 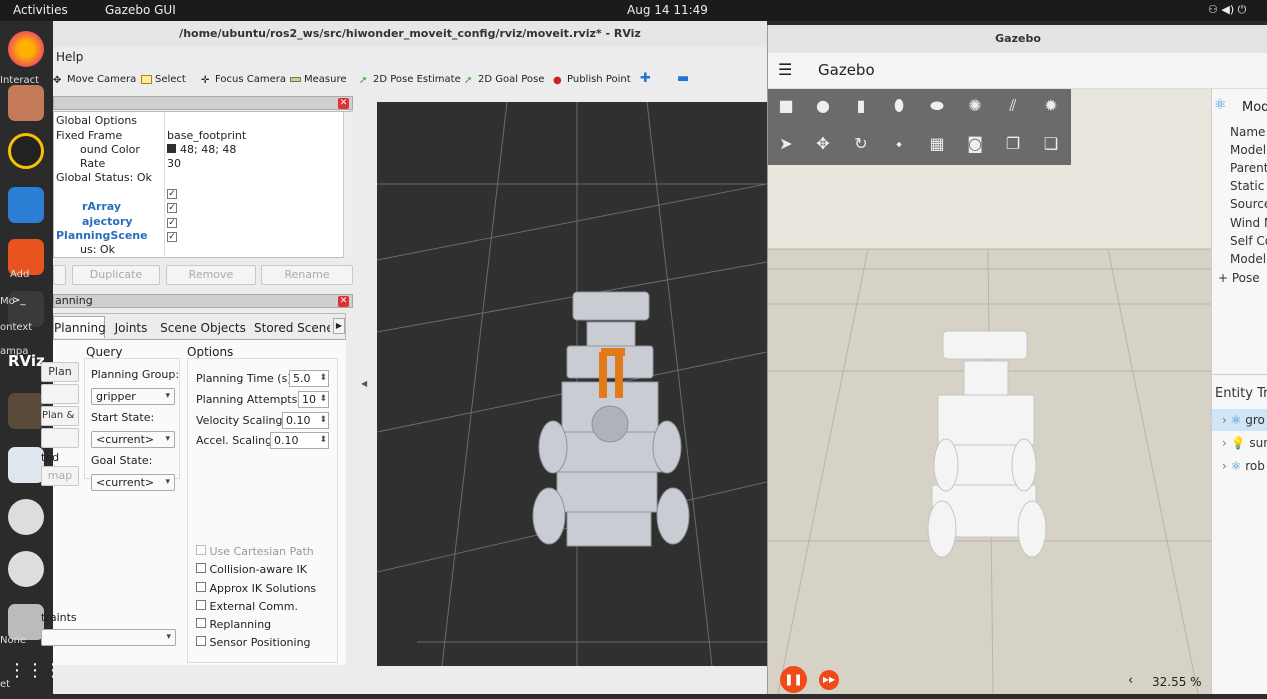 What do you see at coordinates (59, 275) in the screenshot?
I see `add-display-button` at bounding box center [59, 275].